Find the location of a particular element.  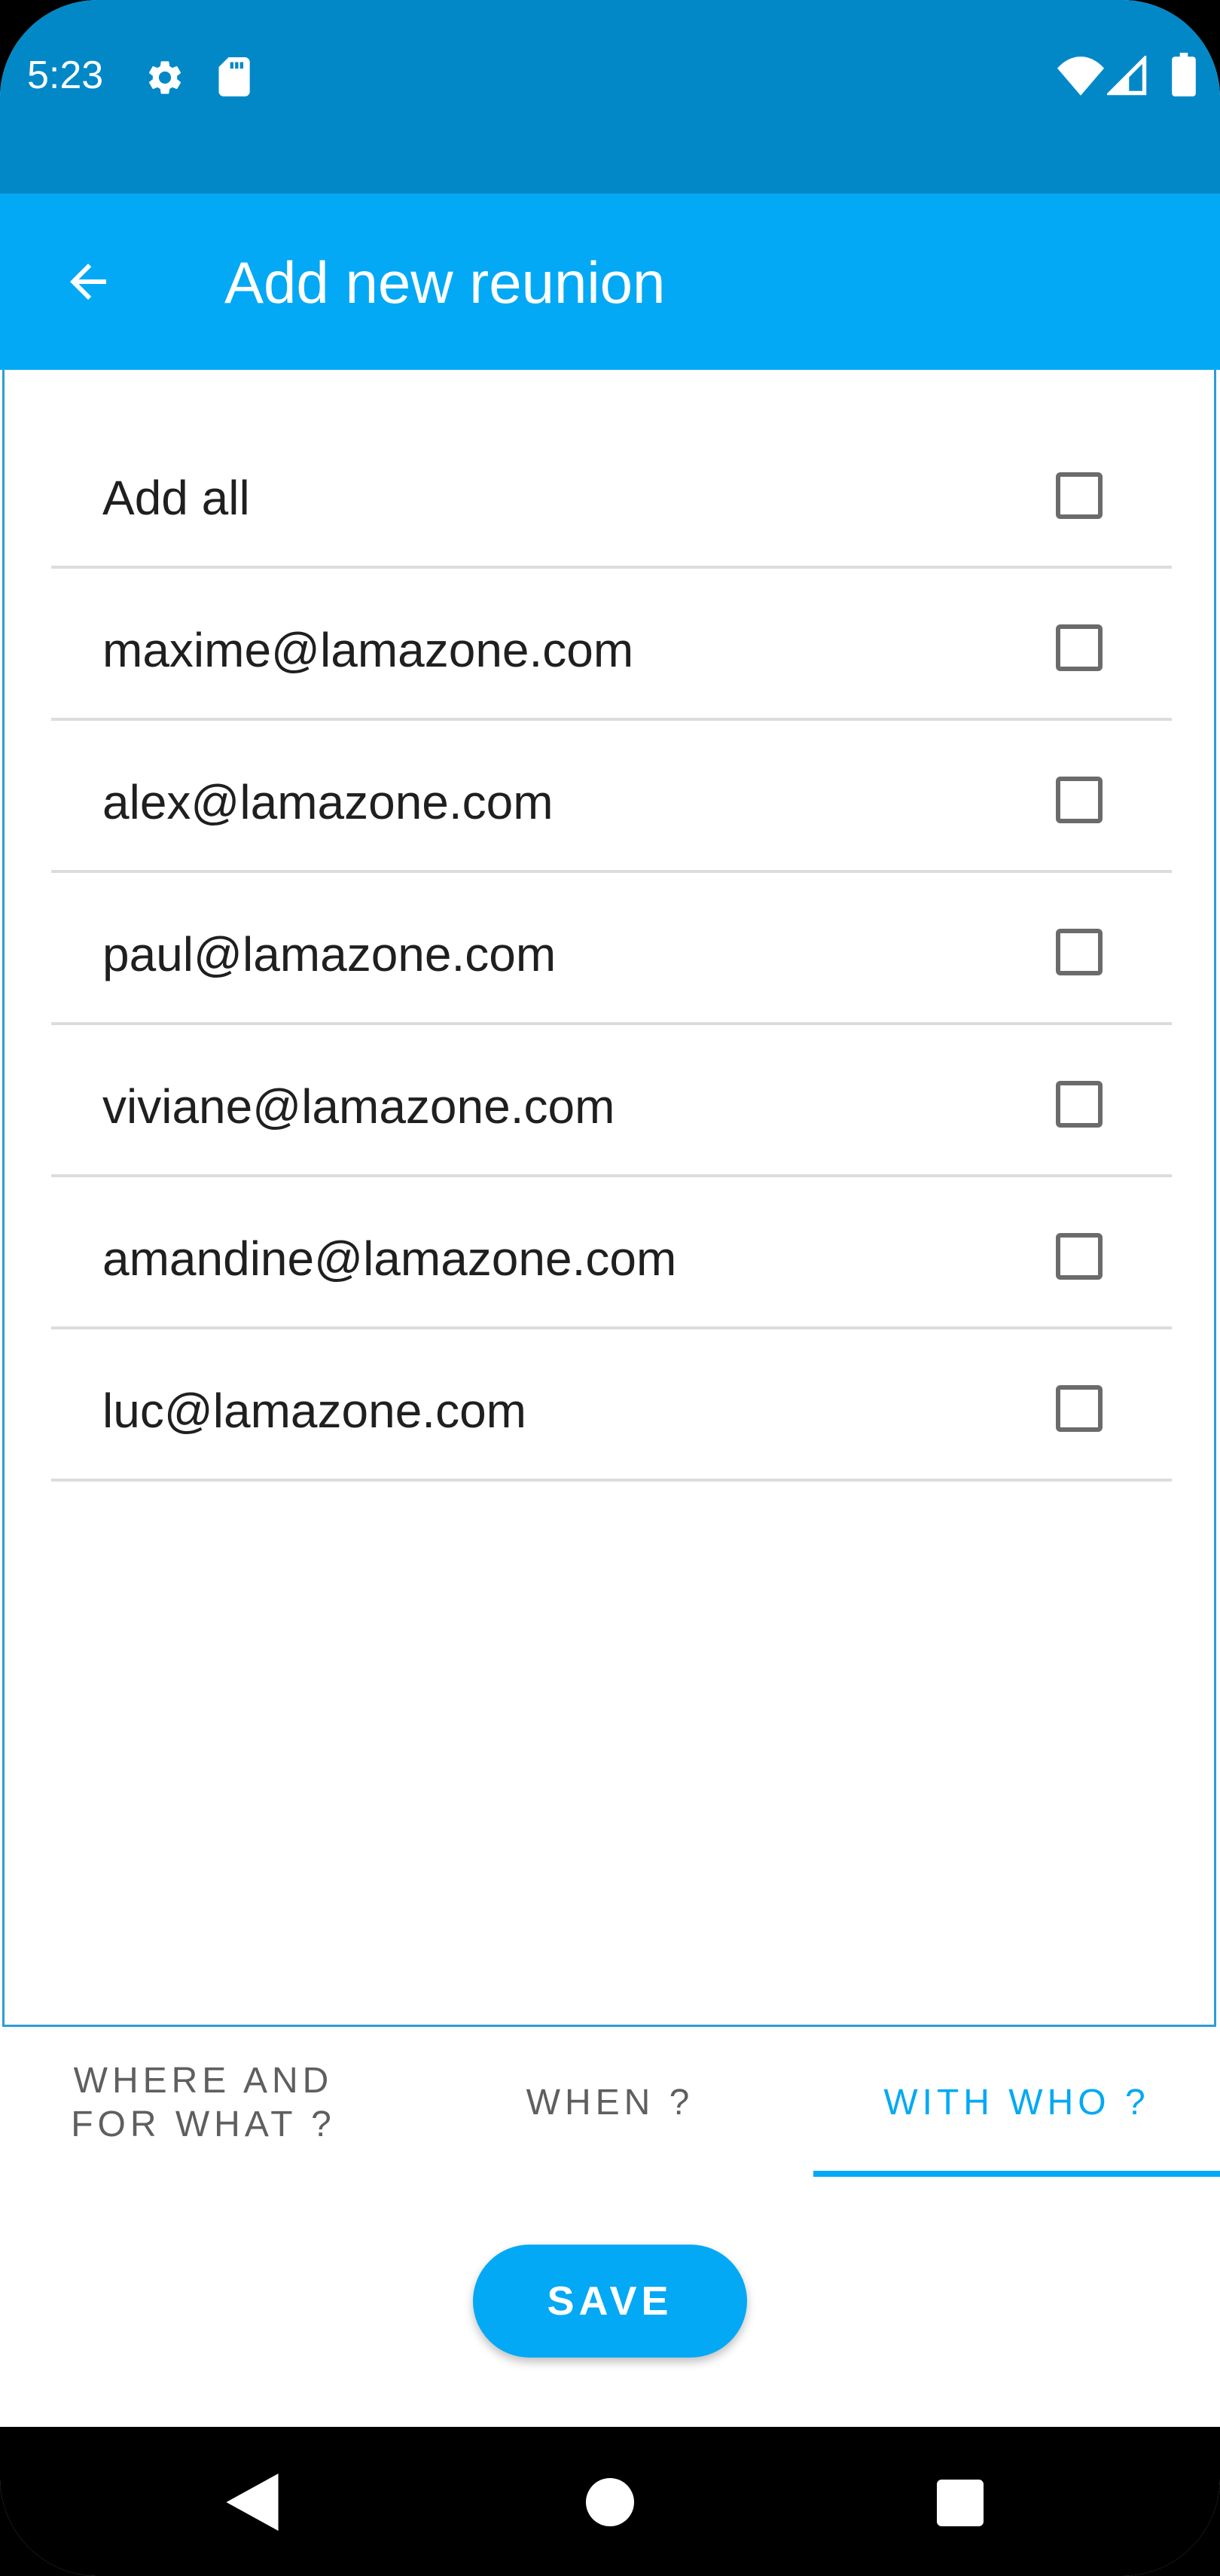

back-button is located at coordinates (88, 282).